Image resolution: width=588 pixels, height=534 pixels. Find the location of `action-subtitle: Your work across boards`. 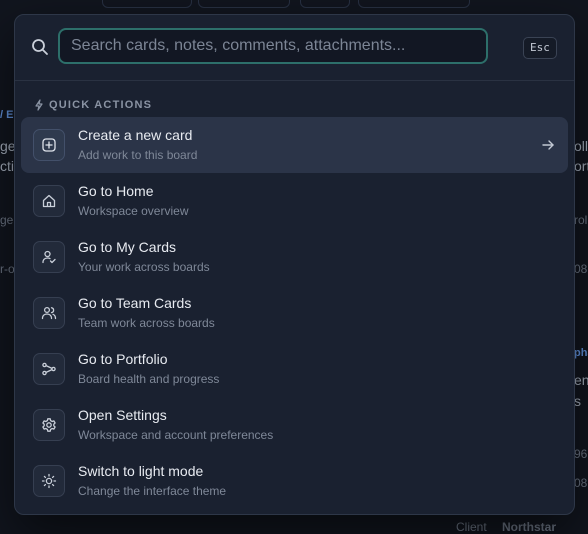

action-subtitle: Your work across boards is located at coordinates (144, 267).